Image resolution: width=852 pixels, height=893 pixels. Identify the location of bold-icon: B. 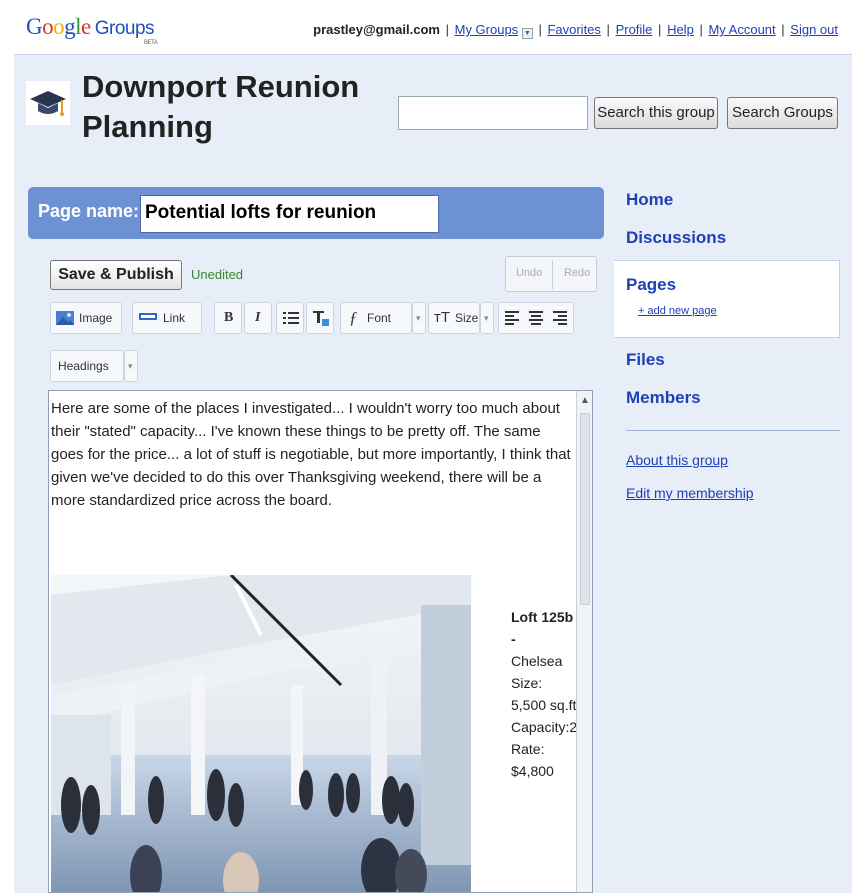
(229, 317).